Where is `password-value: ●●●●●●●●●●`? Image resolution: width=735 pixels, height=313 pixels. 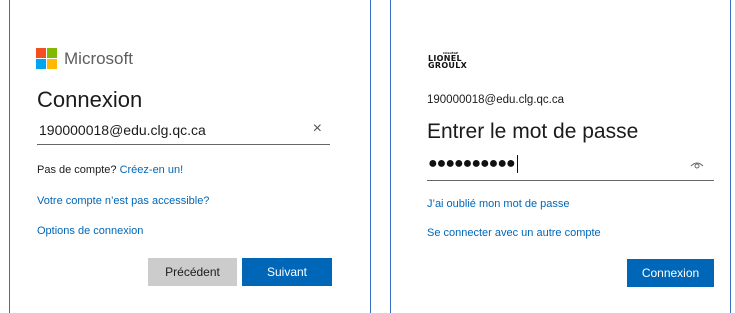
password-value: ●●●●●●●●●● is located at coordinates (473, 164).